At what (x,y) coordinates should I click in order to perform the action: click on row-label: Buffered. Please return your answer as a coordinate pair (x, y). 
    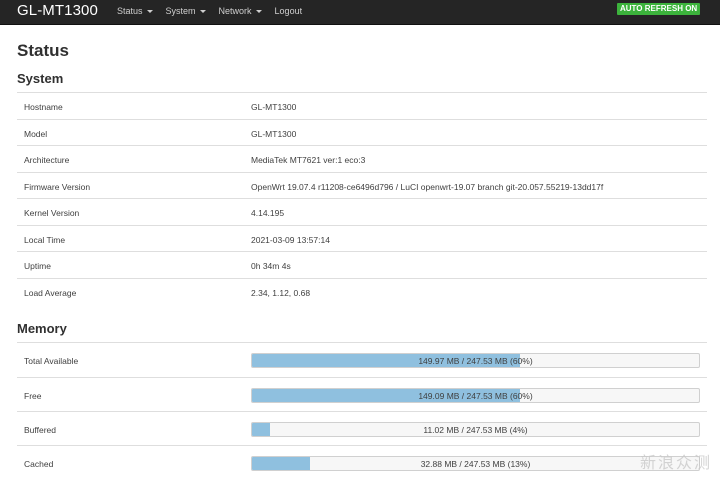
    Looking at the image, I should click on (40, 430).